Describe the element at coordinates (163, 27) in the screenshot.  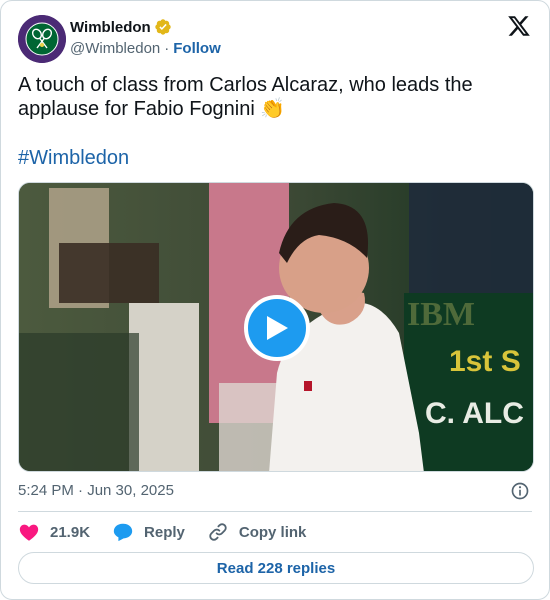
I see `verified-badge-icon` at that location.